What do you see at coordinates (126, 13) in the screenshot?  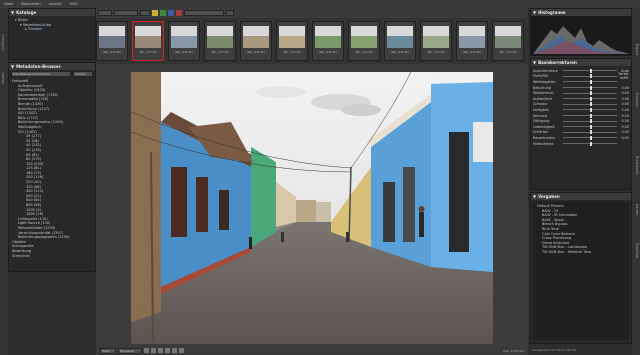 I see `filter-dropdown` at bounding box center [126, 13].